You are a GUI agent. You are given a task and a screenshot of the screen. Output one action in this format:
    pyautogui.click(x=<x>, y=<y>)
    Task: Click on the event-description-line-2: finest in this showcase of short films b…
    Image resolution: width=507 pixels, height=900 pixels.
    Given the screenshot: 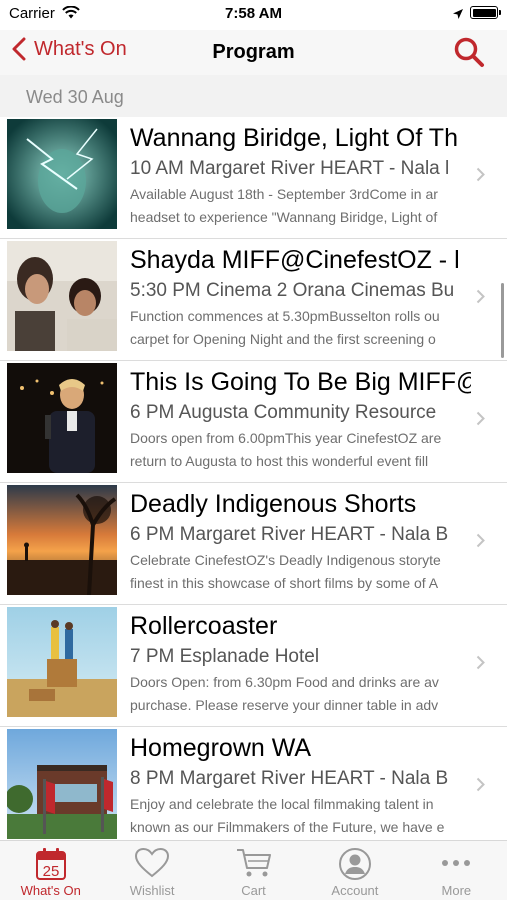 What is the action you would take?
    pyautogui.click(x=284, y=583)
    